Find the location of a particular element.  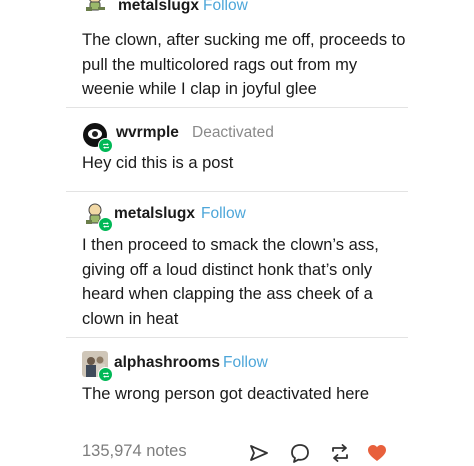

follow-button-3: Follow is located at coordinates (245, 363).